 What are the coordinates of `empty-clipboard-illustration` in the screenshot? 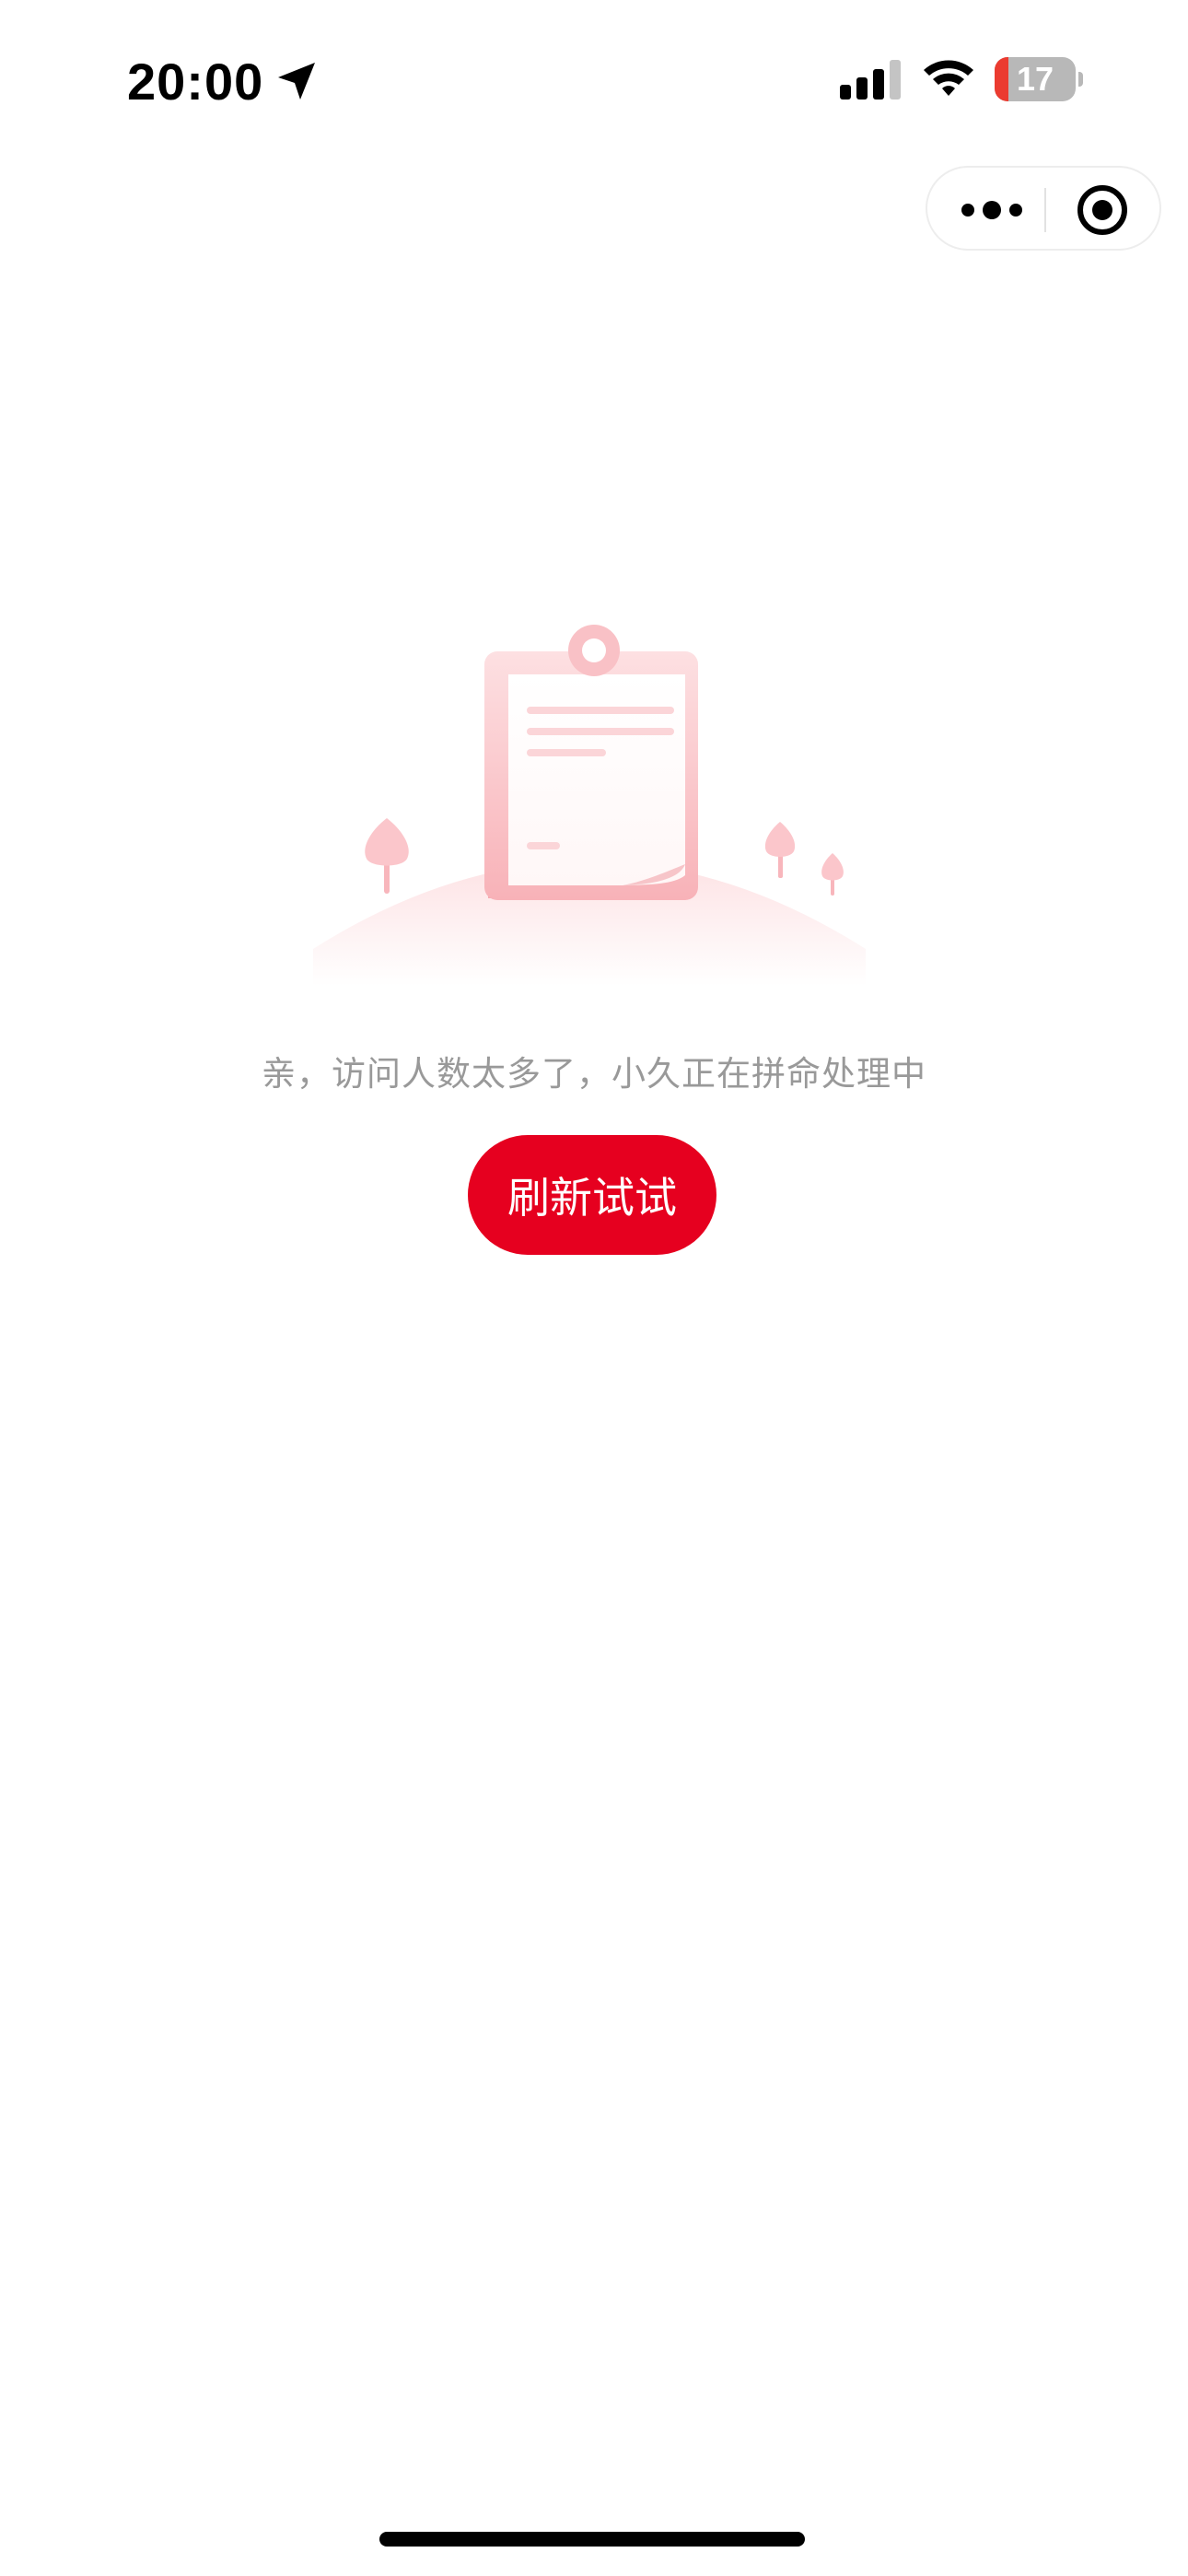 It's located at (589, 805).